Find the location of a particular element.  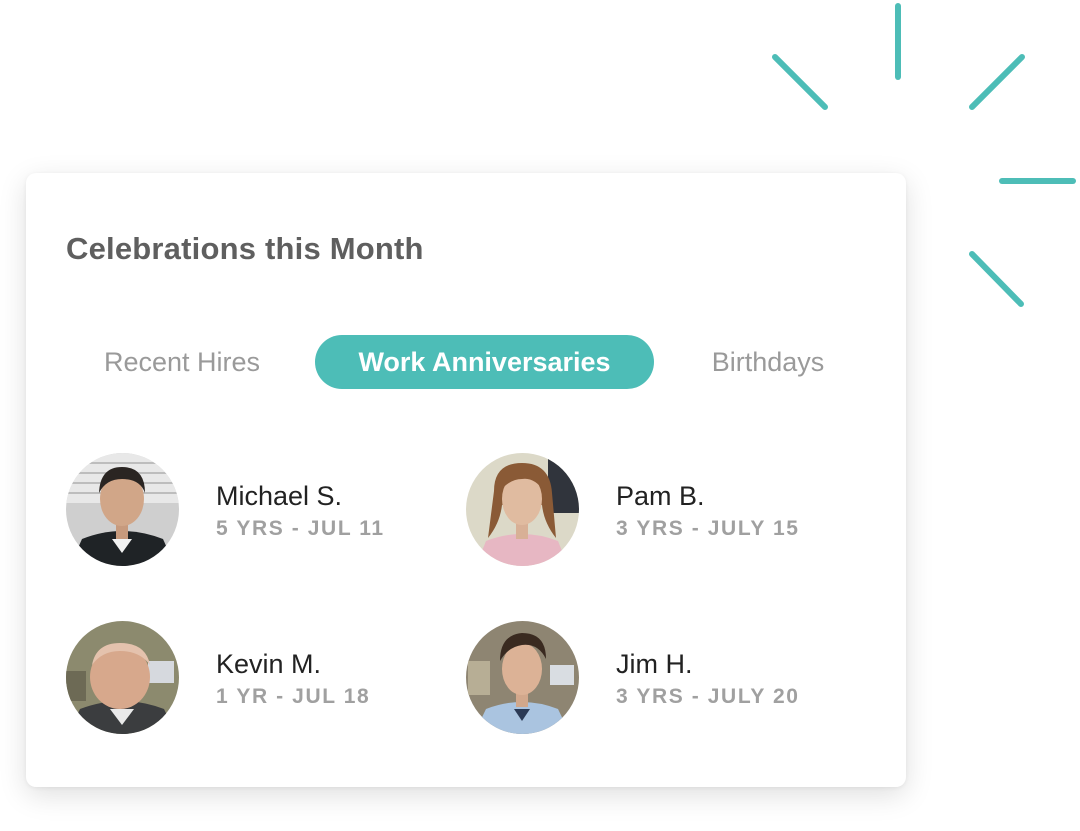

person-card: Michael S. 5 YRS - JUL 11 is located at coordinates (246, 510).